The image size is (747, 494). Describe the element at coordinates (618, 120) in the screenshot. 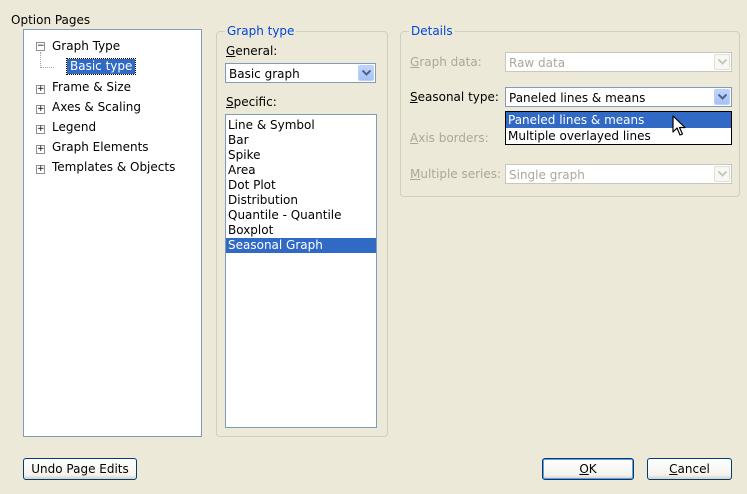

I see `dropdown-option-selected: Paneled lines & means` at that location.